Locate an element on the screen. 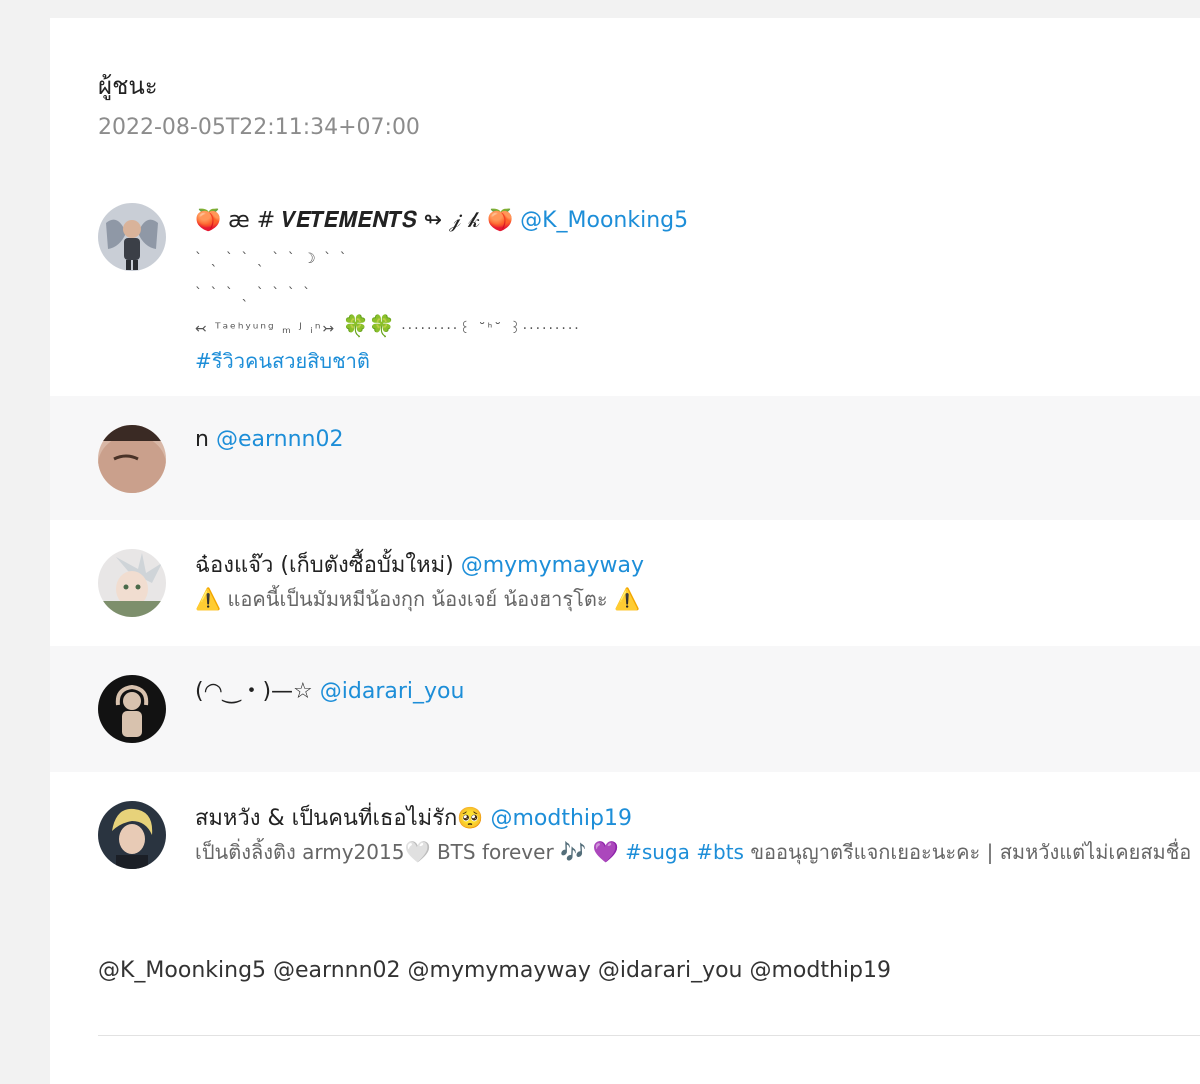  user-handle: @idarari_you is located at coordinates (392, 691).